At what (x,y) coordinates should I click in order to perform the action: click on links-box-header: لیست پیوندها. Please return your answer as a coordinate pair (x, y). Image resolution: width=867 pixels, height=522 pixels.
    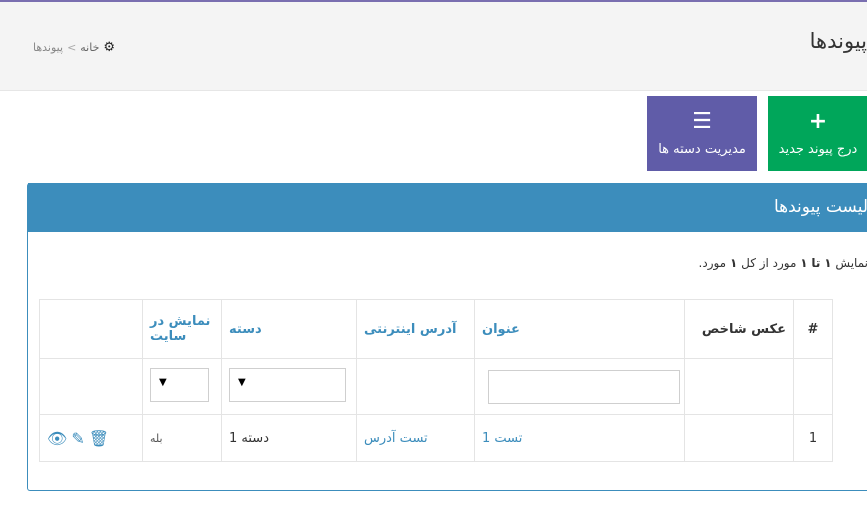
    Looking at the image, I should click on (447, 207).